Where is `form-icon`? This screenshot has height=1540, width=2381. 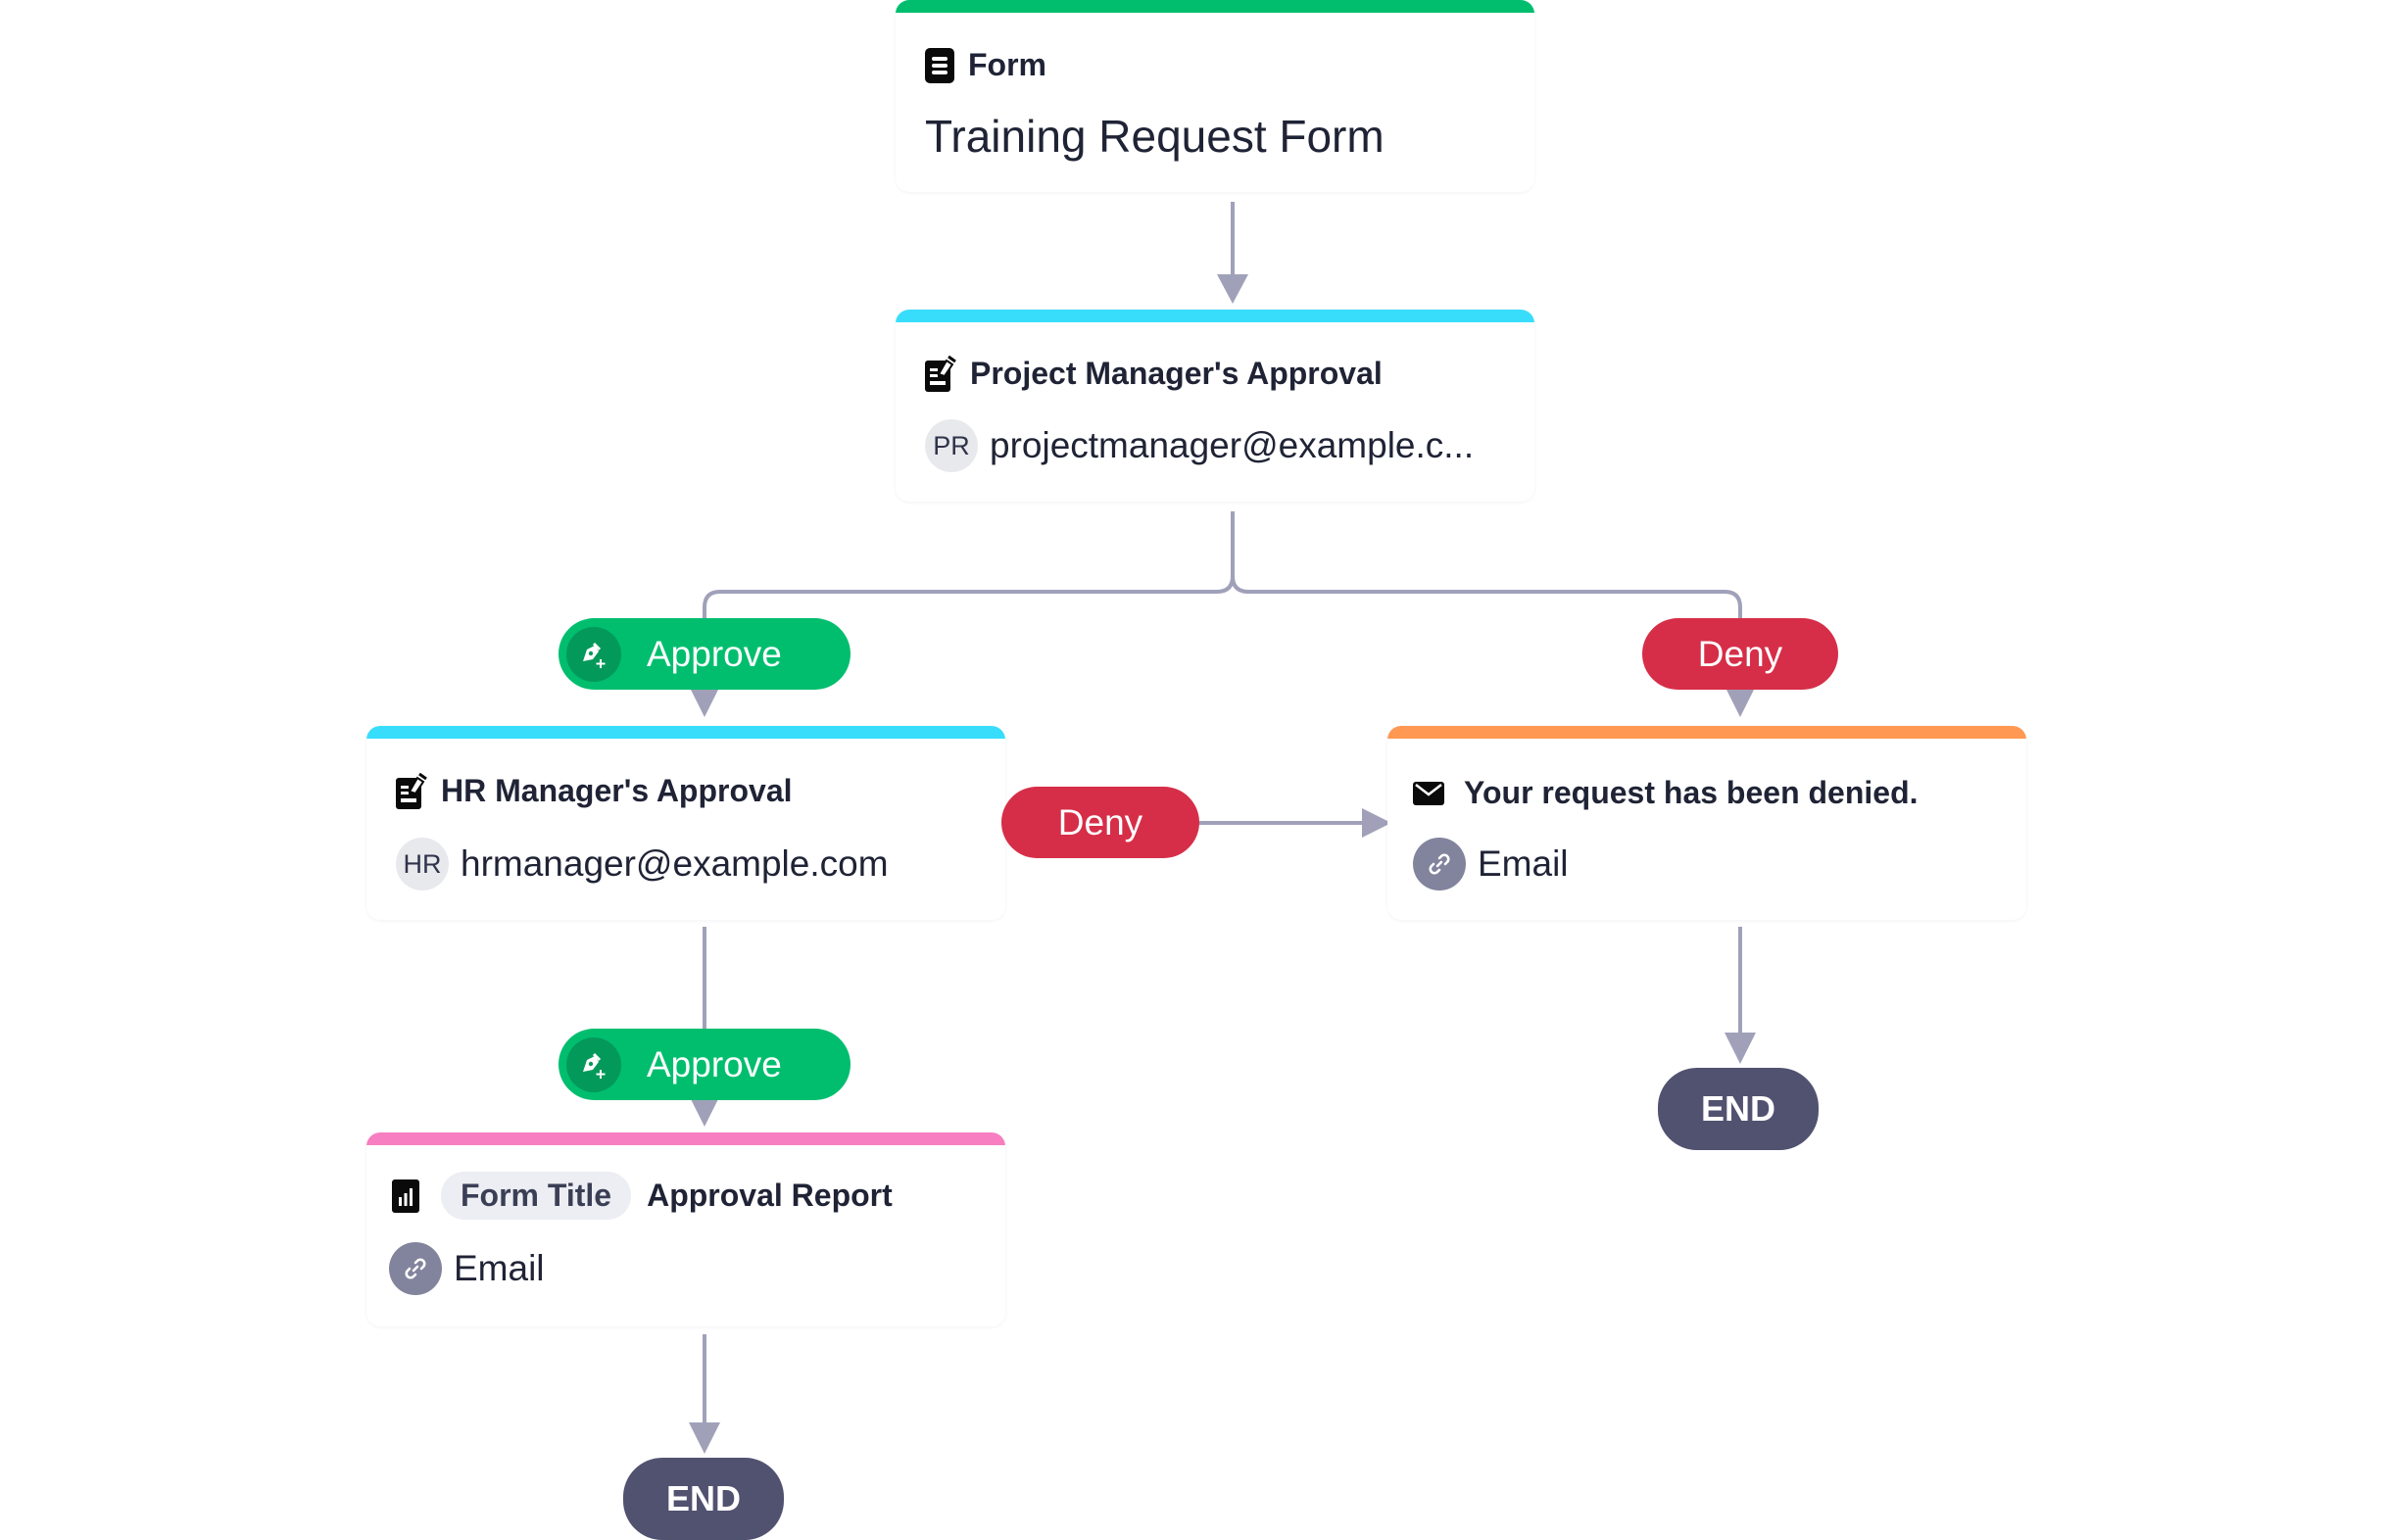 form-icon is located at coordinates (939, 65).